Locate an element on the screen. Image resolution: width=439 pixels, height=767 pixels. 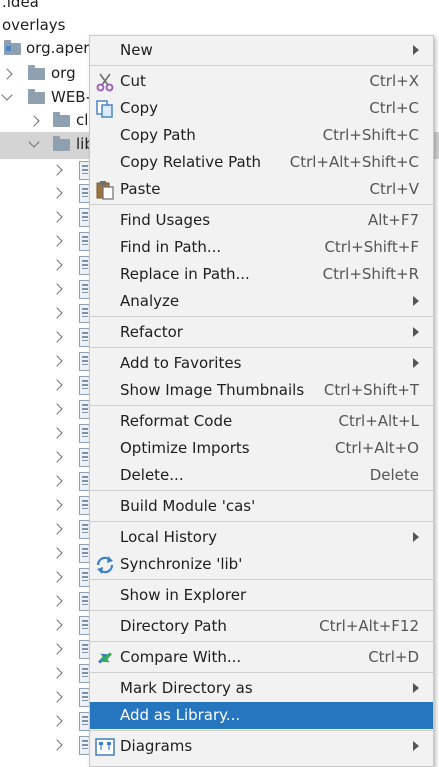
menu-item-find-usages: Find Usages Alt+F7 is located at coordinates (261, 220).